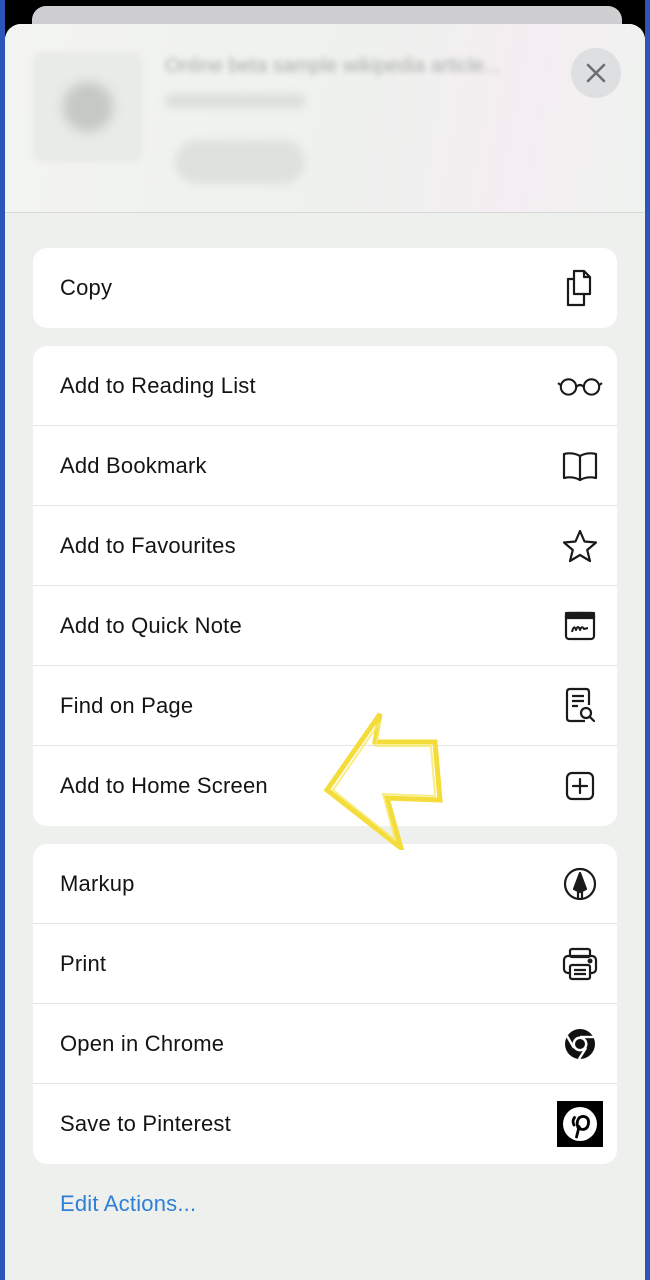 The width and height of the screenshot is (650, 1280). Describe the element at coordinates (240, 162) in the screenshot. I see `page-preview-options` at that location.